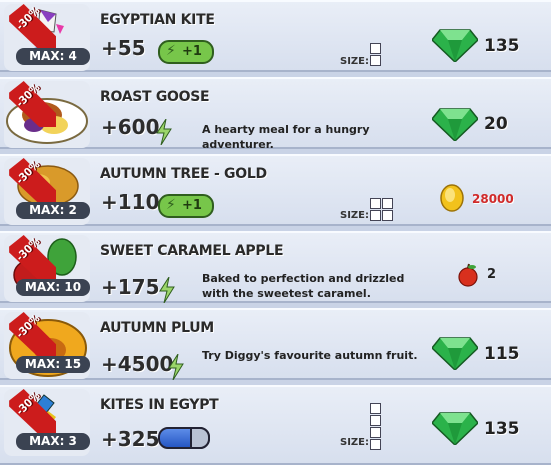 Image resolution: width=551 pixels, height=465 pixels. What do you see at coordinates (130, 439) in the screenshot?
I see `energy-amount: +325` at bounding box center [130, 439].